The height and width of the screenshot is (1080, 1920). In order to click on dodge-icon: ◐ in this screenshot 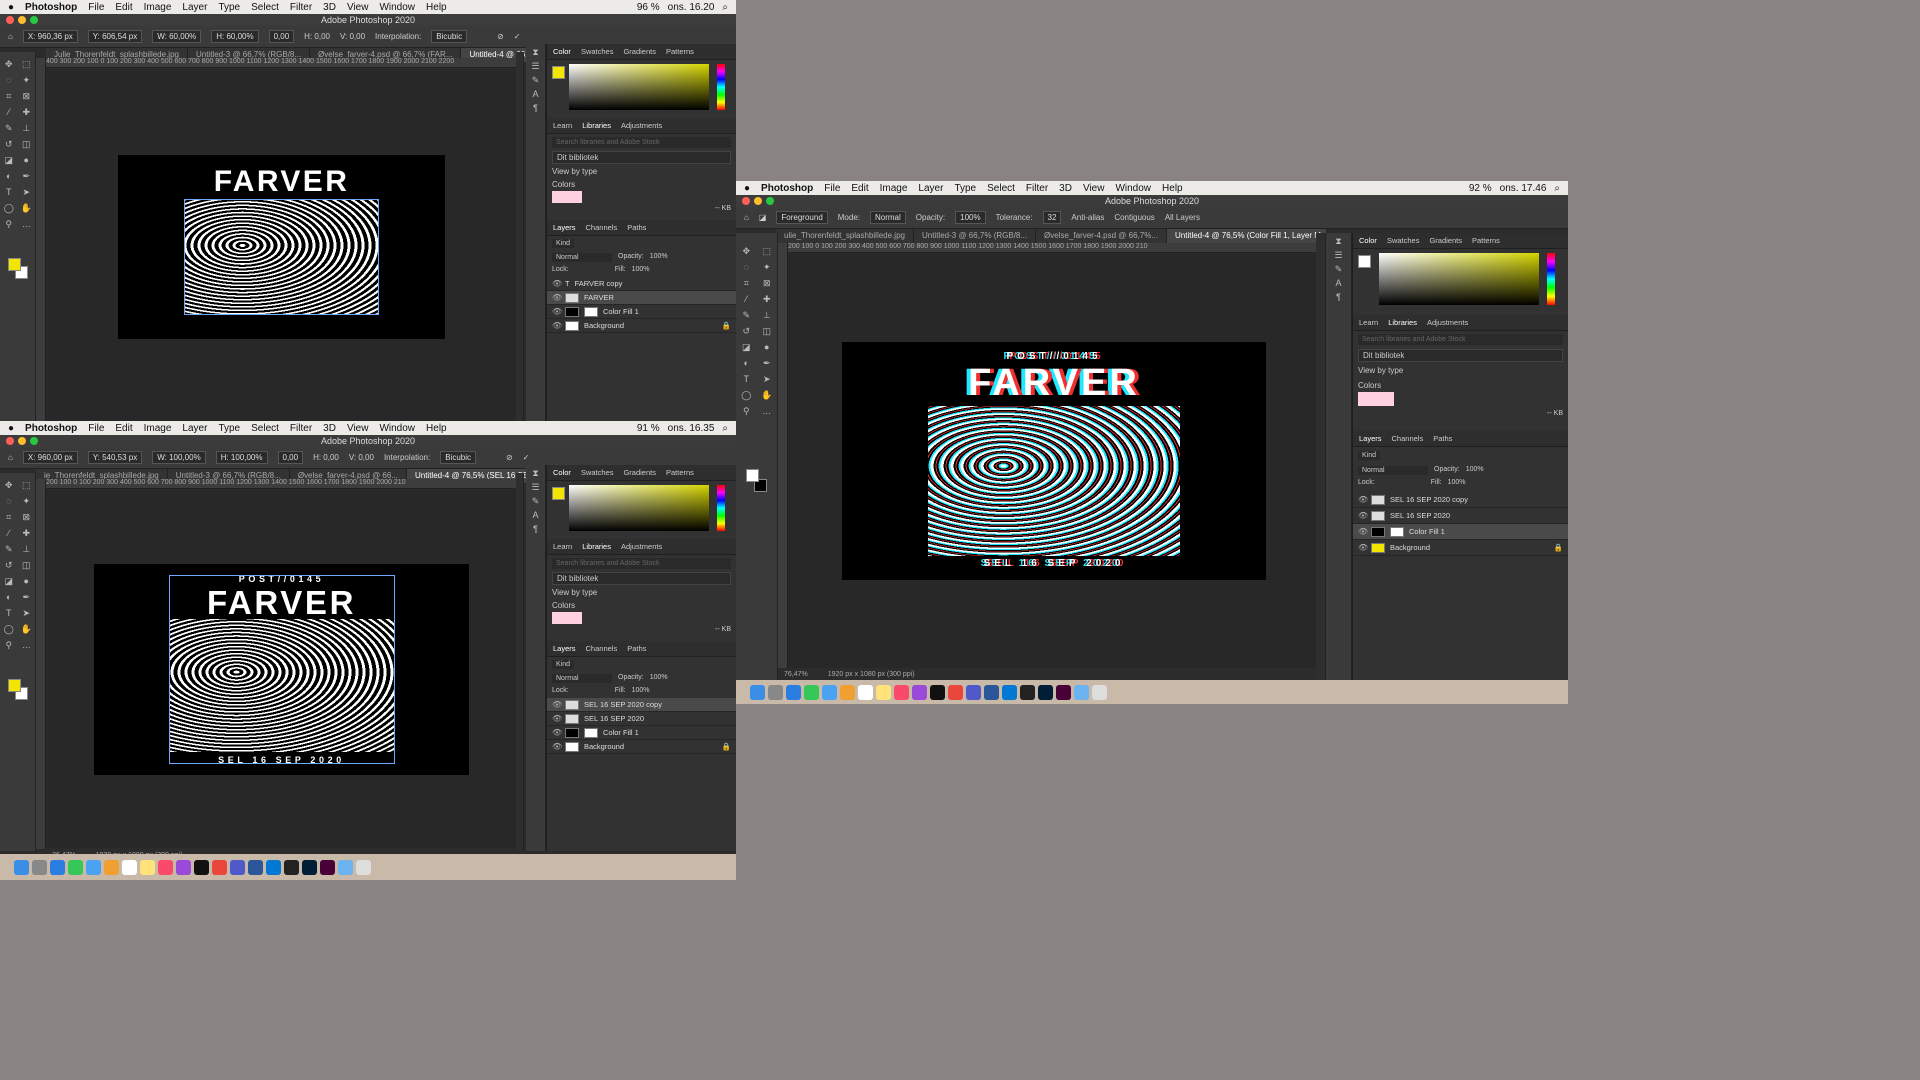, I will do `click(9, 176)`.